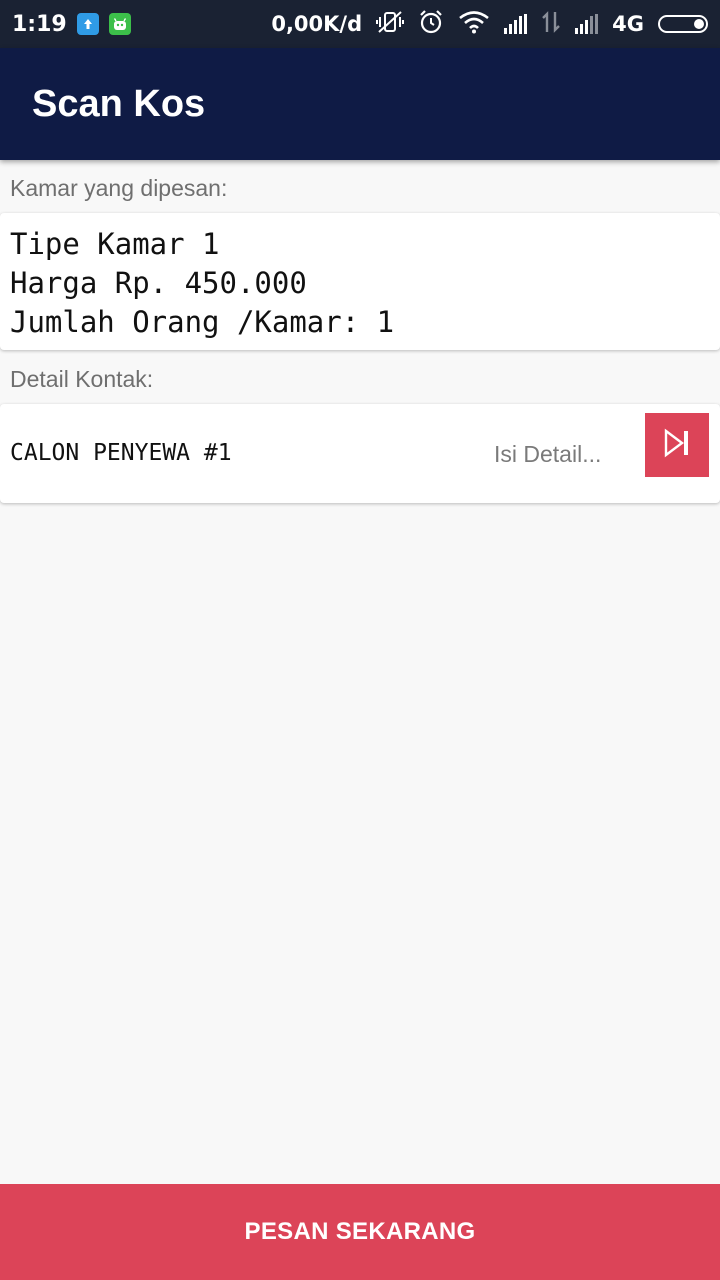 Image resolution: width=720 pixels, height=1280 pixels. What do you see at coordinates (87, 24) in the screenshot?
I see `upload-notification-icon` at bounding box center [87, 24].